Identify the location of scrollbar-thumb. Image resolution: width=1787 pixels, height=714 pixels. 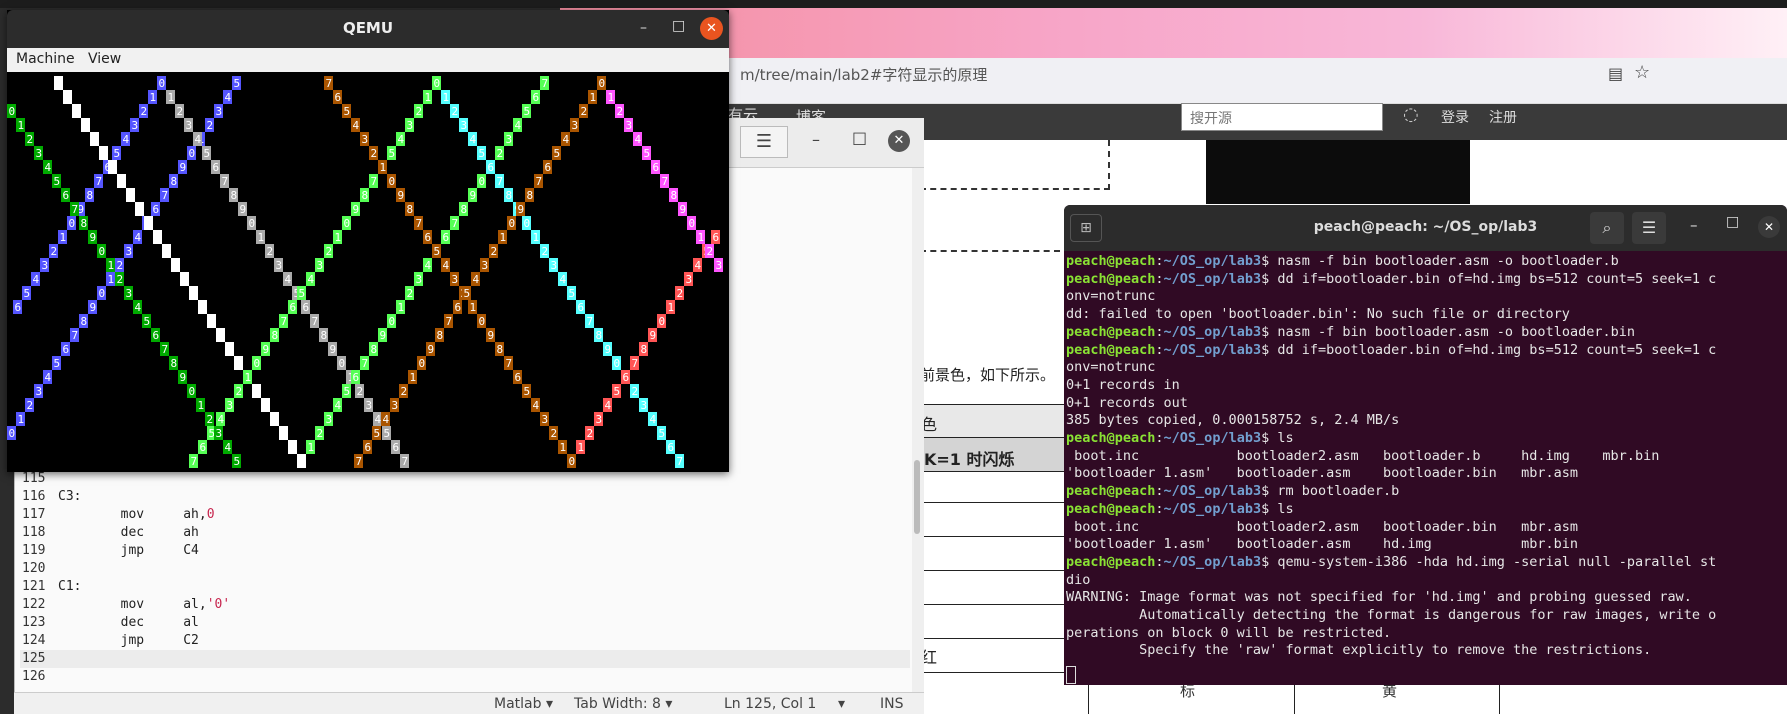
(917, 497).